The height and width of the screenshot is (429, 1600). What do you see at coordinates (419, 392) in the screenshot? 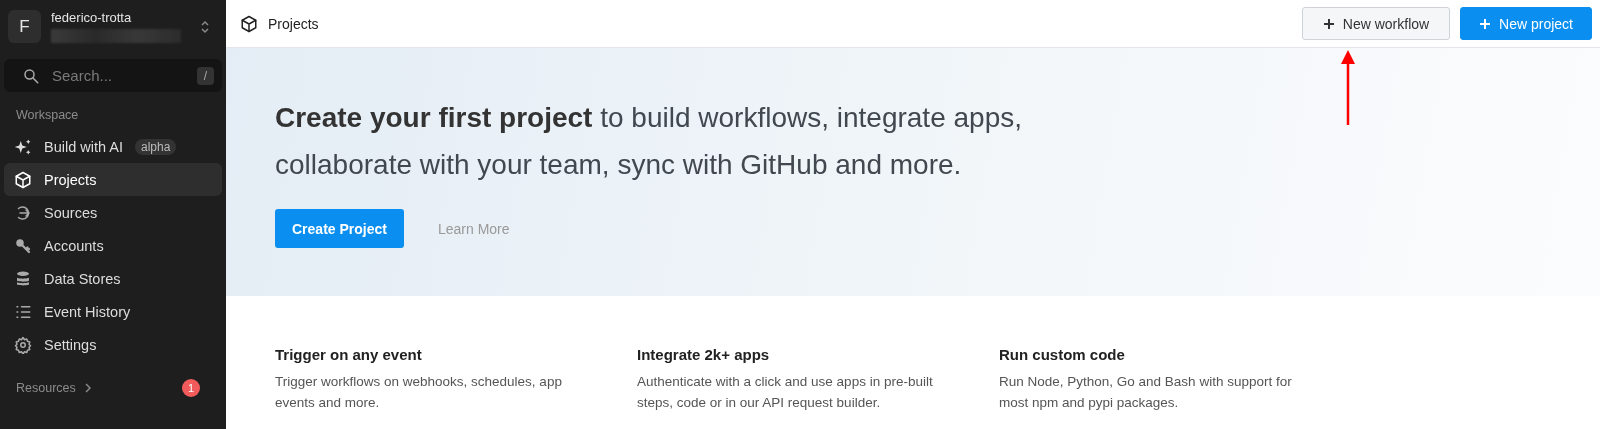
I see `feature-text: Trigger workflows on webhooks, schedules, app events and more.` at bounding box center [419, 392].